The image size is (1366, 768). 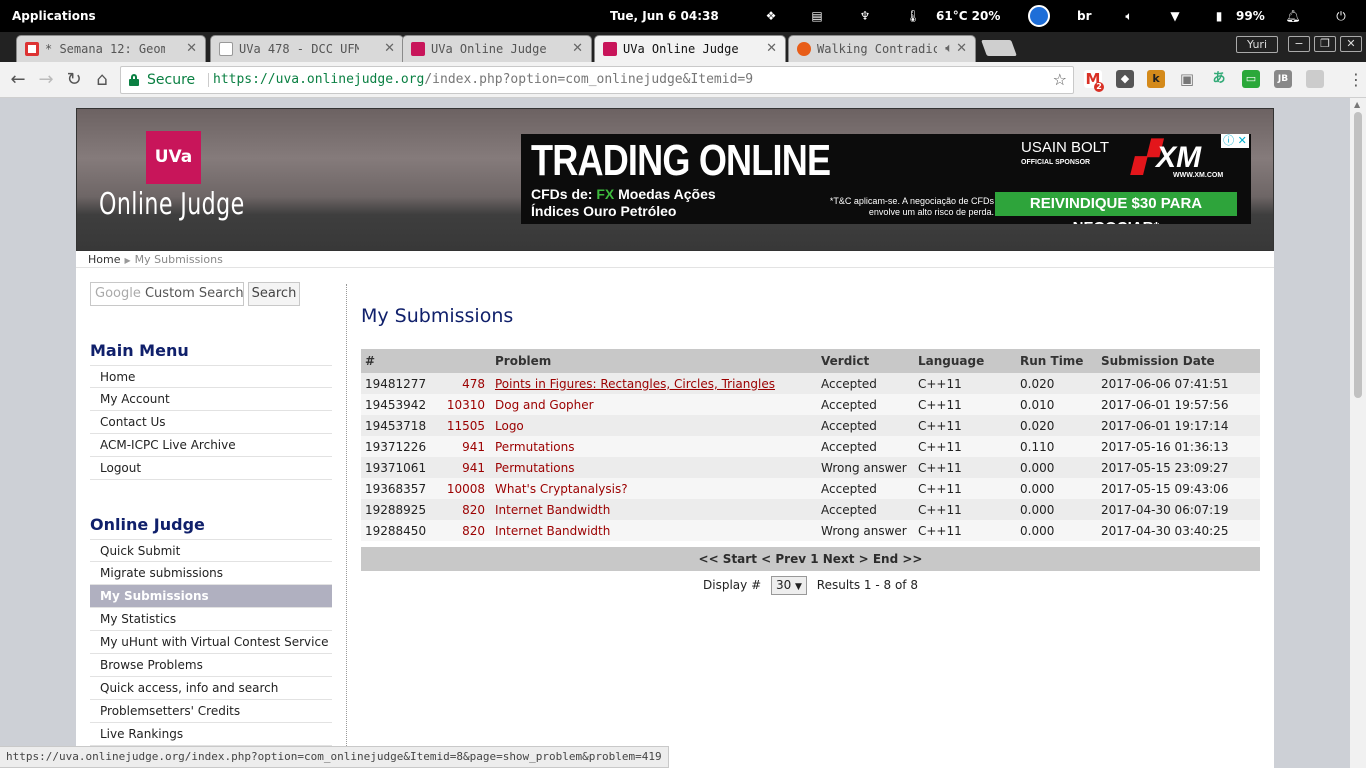 What do you see at coordinates (1129, 16) in the screenshot?
I see `volume-icon: 🔈︎` at bounding box center [1129, 16].